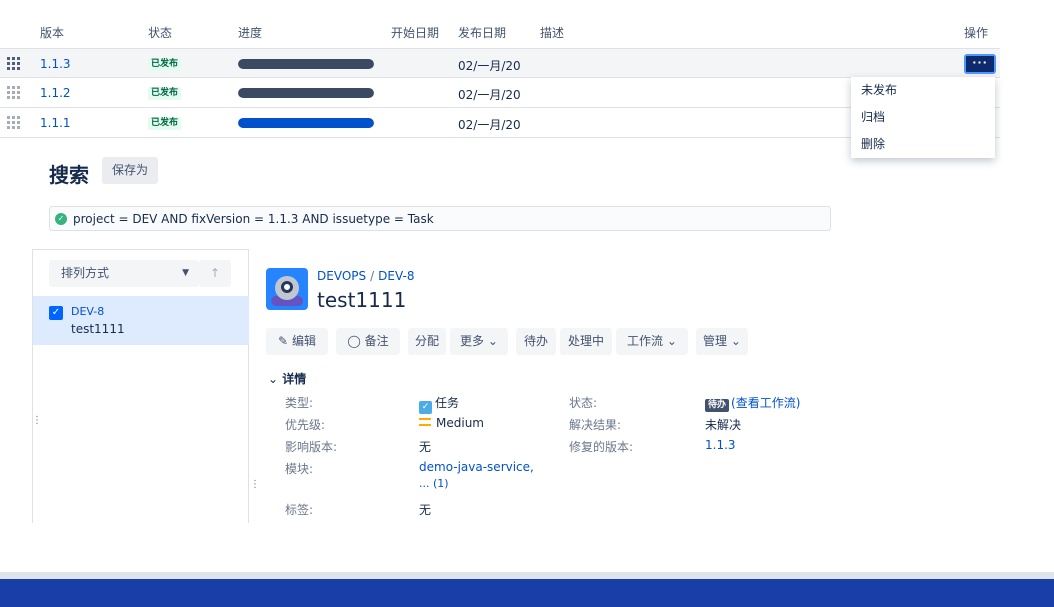 This screenshot has width=1054, height=607. Describe the element at coordinates (37, 420) in the screenshot. I see `panel-resize-handle-icon: ⋮` at that location.